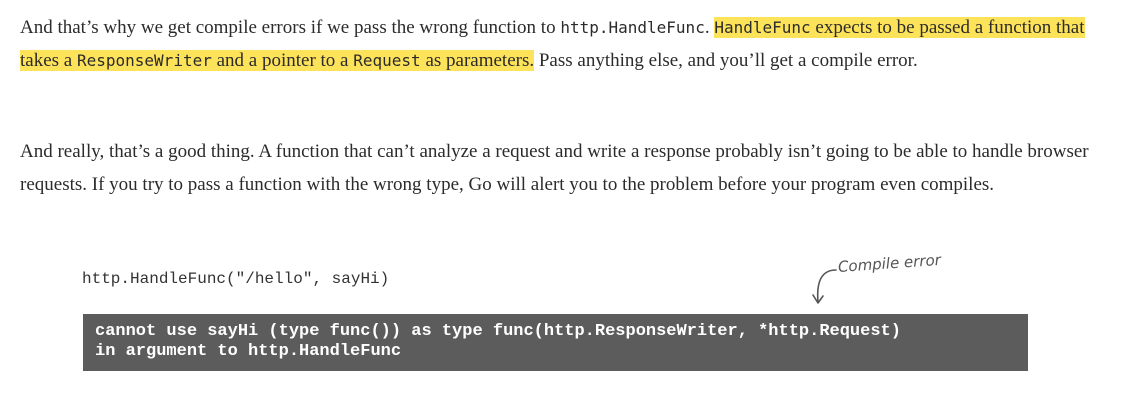 The height and width of the screenshot is (416, 1123). What do you see at coordinates (709, 27) in the screenshot?
I see `para1-text-2: .` at bounding box center [709, 27].